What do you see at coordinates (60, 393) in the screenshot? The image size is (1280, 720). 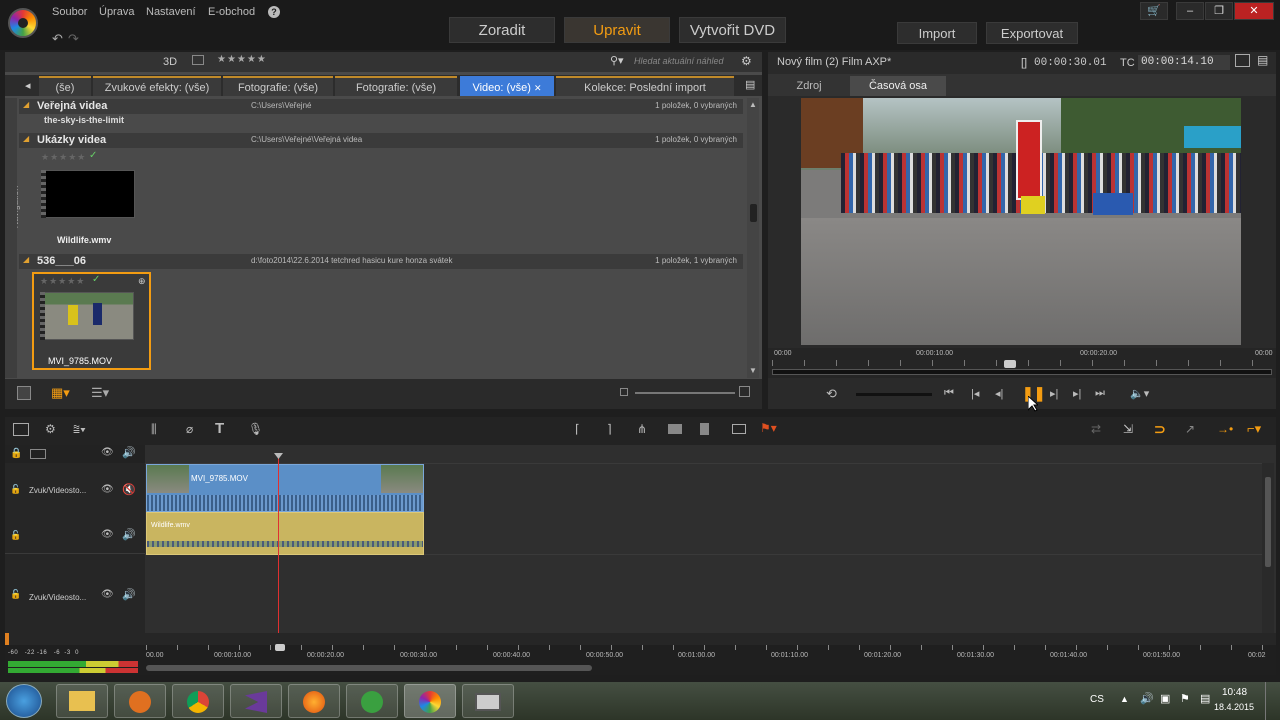 I see `grid-view-icon: ▦▾` at bounding box center [60, 393].